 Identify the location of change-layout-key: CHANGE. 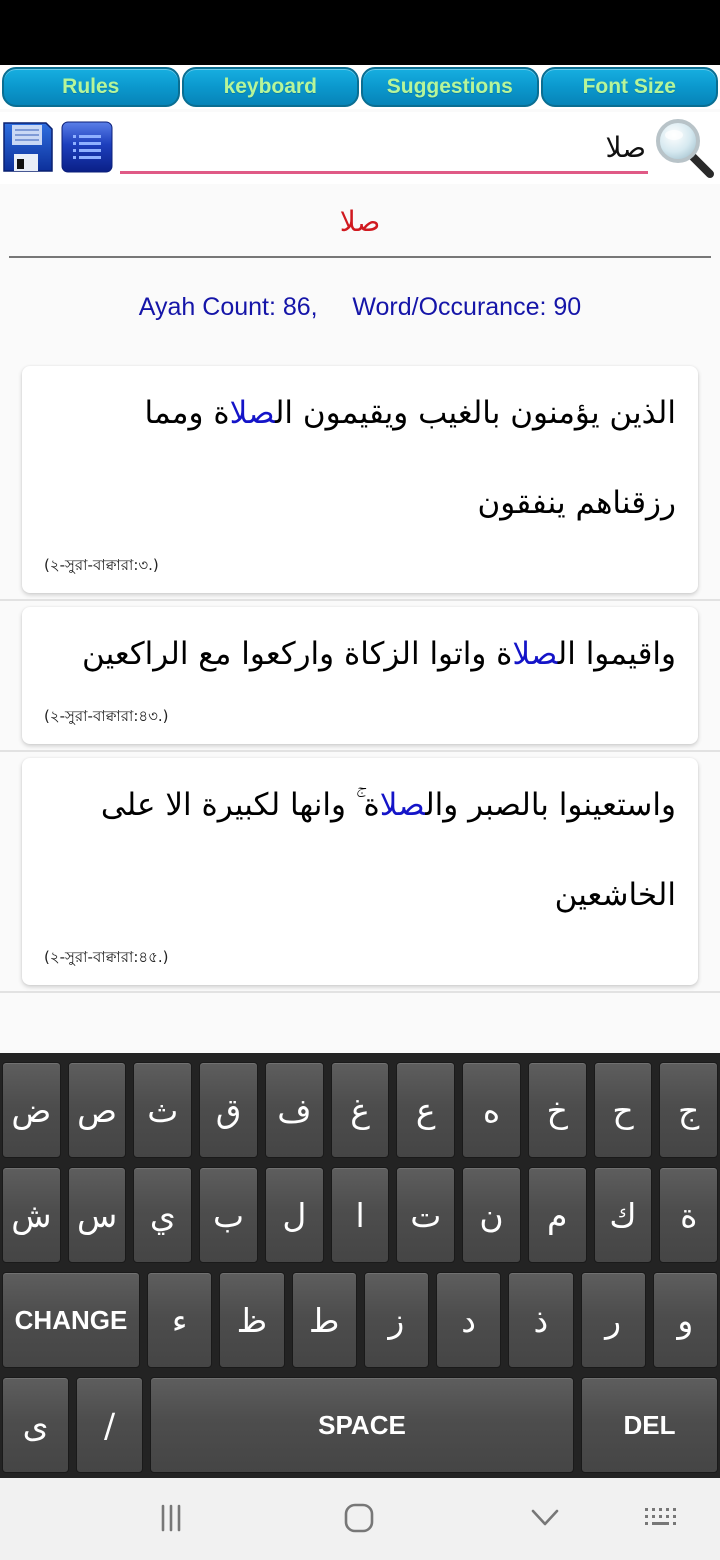
(71, 1320).